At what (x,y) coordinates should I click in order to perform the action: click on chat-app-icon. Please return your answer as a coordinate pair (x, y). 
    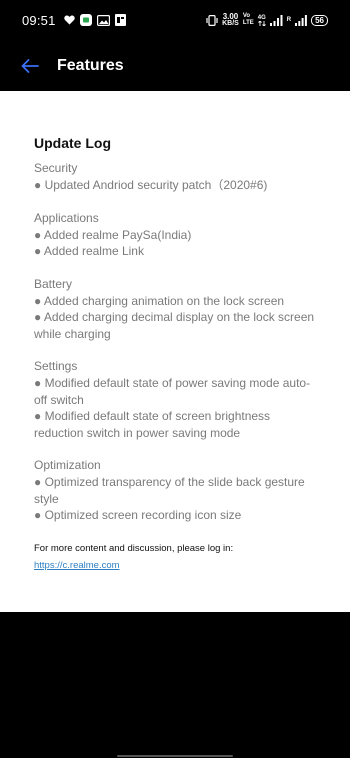
    Looking at the image, I should click on (85, 20).